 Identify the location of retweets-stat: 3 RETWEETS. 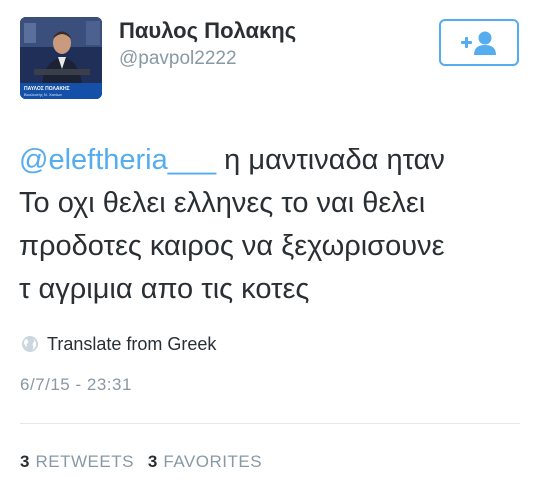
(77, 462).